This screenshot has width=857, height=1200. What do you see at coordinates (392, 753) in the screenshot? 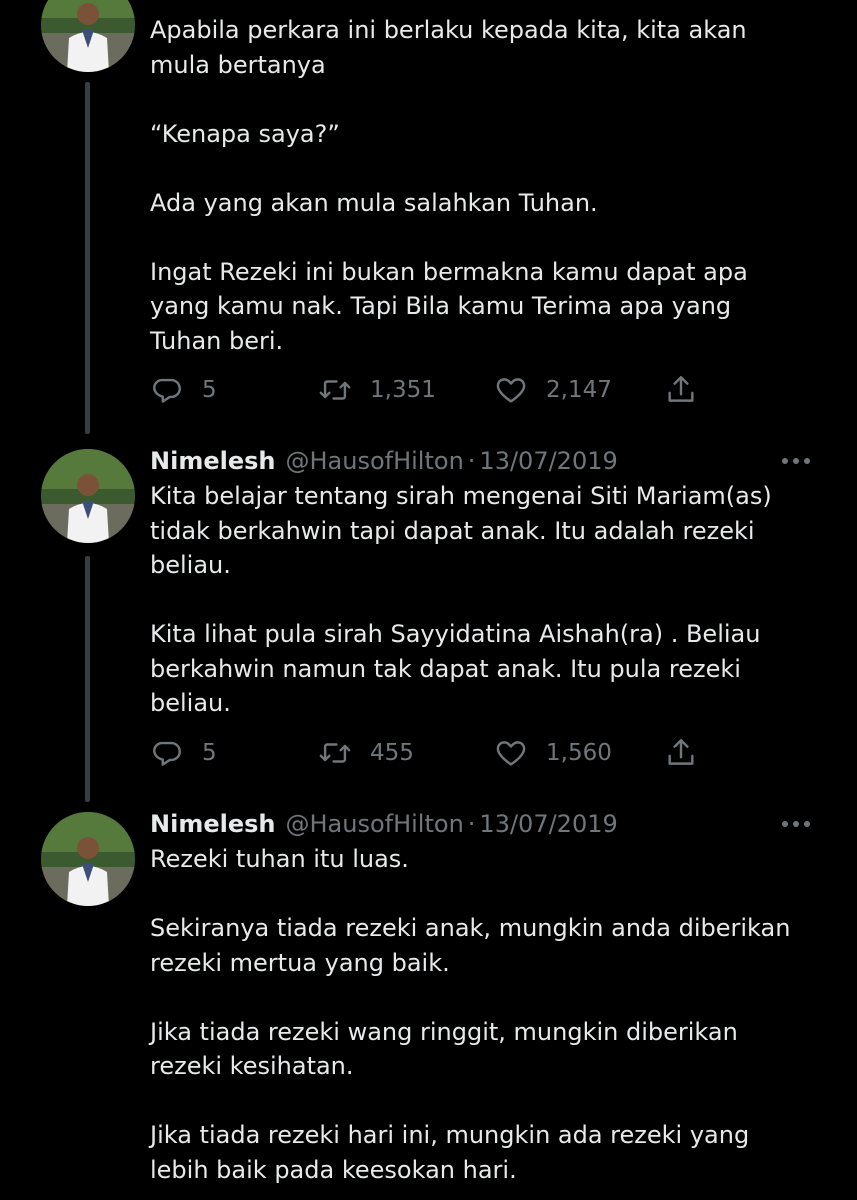
I see `retweet-count: 455` at bounding box center [392, 753].